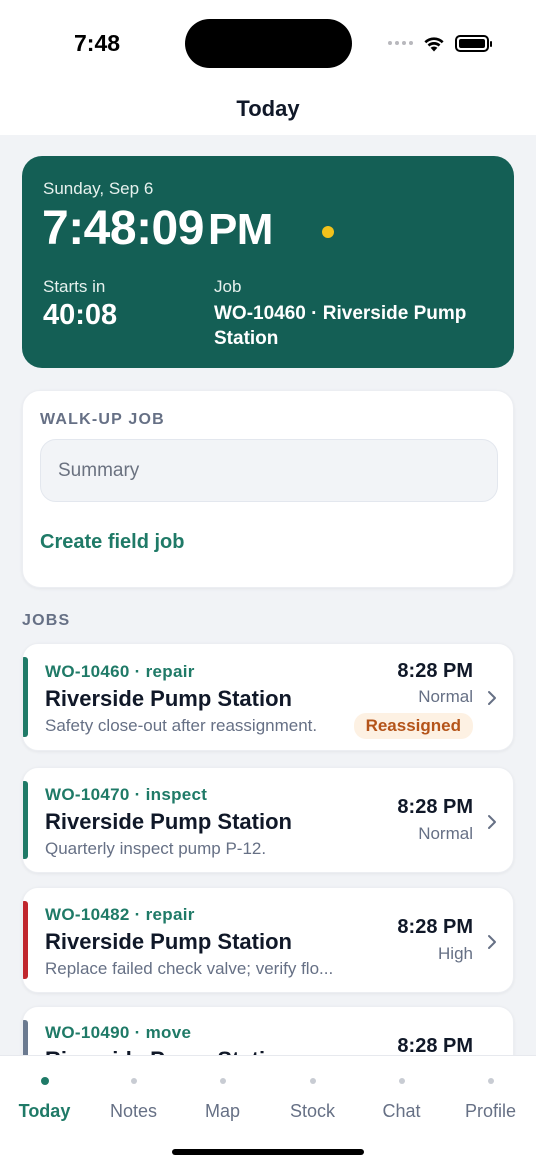 Image resolution: width=536 pixels, height=1165 pixels. What do you see at coordinates (401, 1111) in the screenshot?
I see `tab-label: Chat` at bounding box center [401, 1111].